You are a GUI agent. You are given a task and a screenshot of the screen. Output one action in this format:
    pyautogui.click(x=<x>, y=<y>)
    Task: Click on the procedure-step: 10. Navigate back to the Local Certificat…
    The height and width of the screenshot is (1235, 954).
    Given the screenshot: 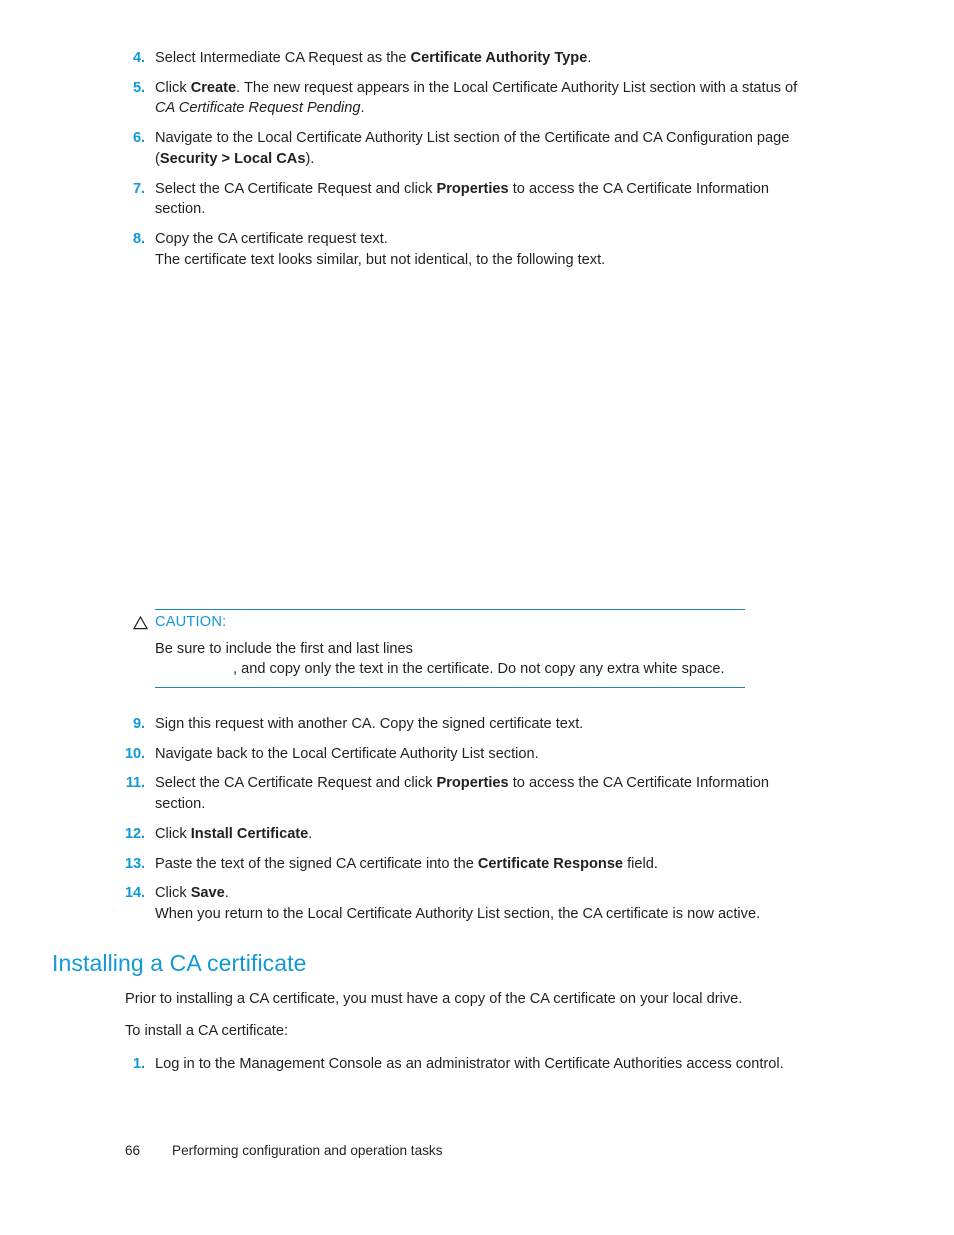 What is the action you would take?
    pyautogui.click(x=460, y=754)
    